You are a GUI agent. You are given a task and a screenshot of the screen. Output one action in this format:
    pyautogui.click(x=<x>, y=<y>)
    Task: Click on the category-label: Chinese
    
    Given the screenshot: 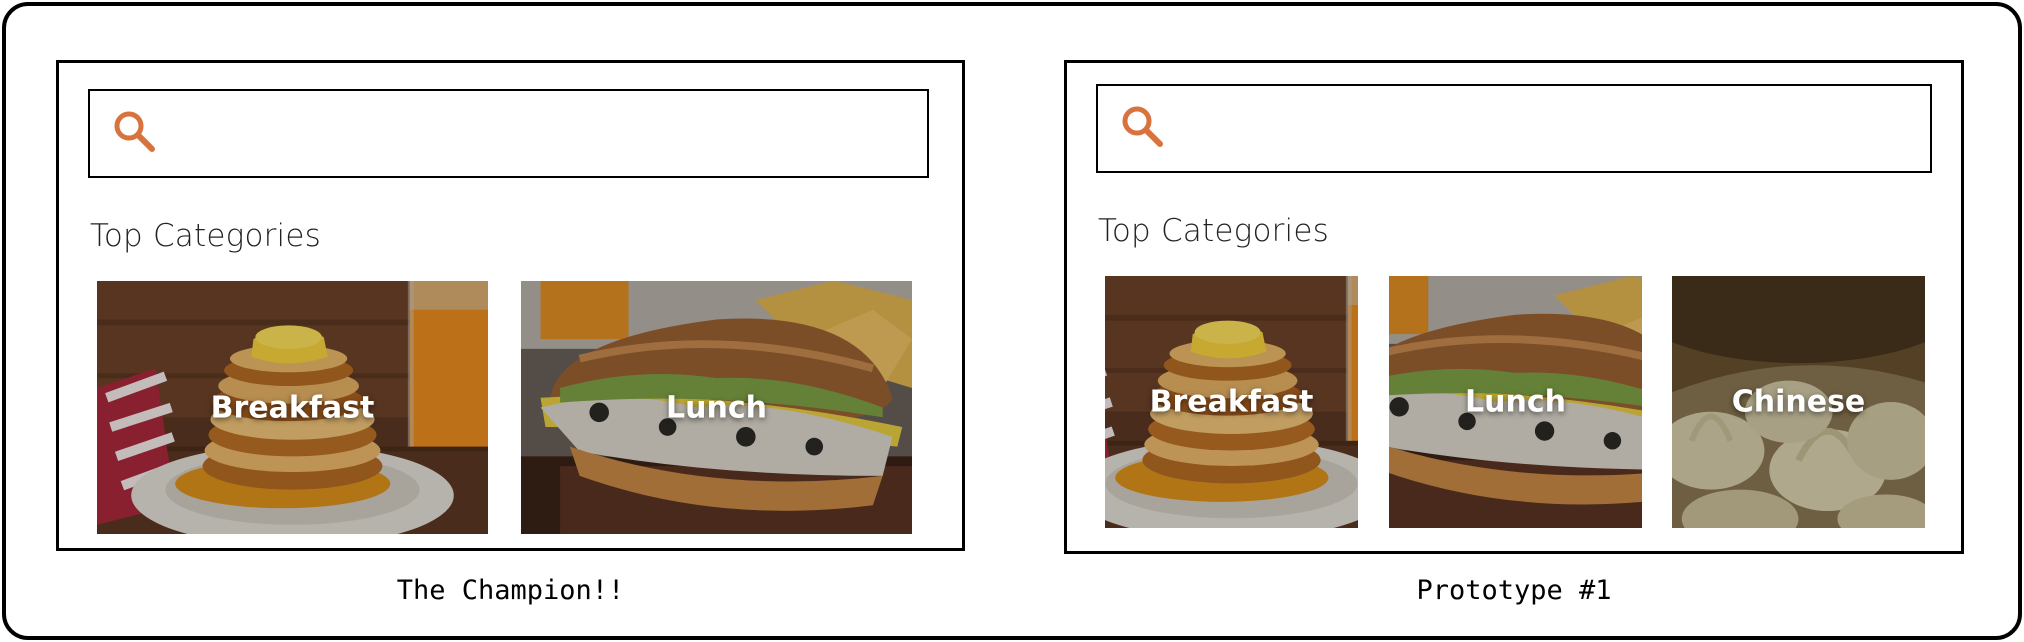 What is the action you would take?
    pyautogui.click(x=1798, y=402)
    